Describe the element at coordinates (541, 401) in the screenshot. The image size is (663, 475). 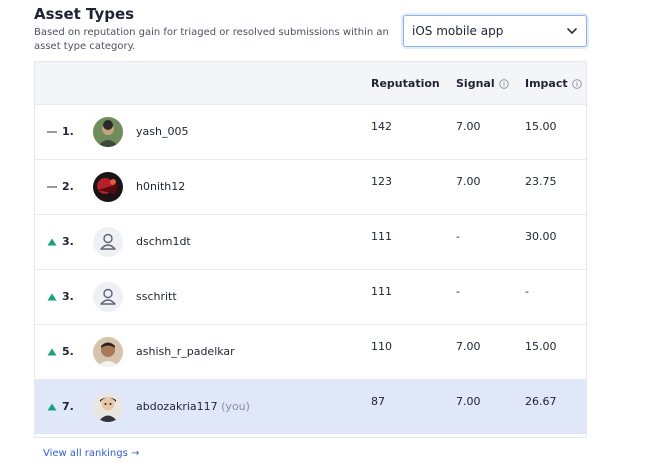
I see `impact-value: 26.67` at that location.